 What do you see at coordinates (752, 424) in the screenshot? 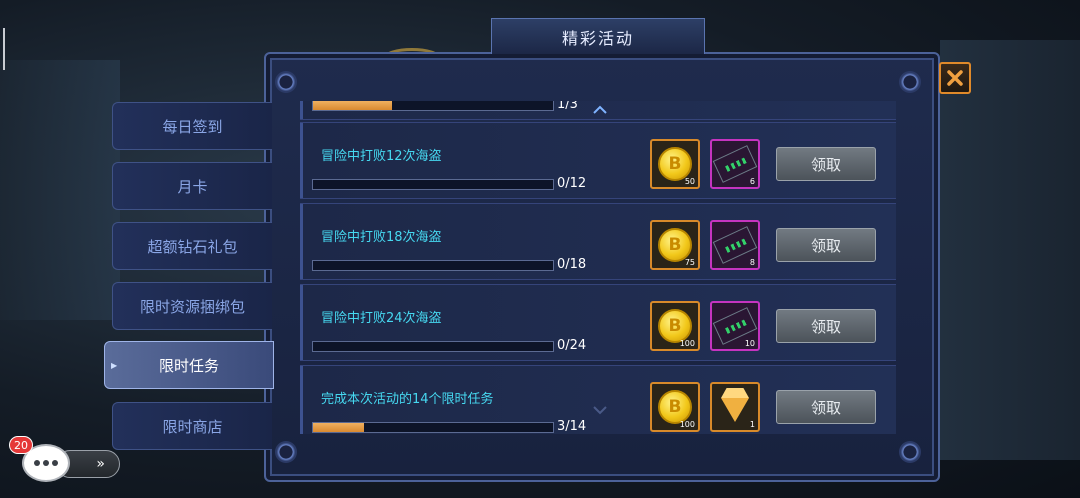
I see `reward-quantity: 1` at bounding box center [752, 424].